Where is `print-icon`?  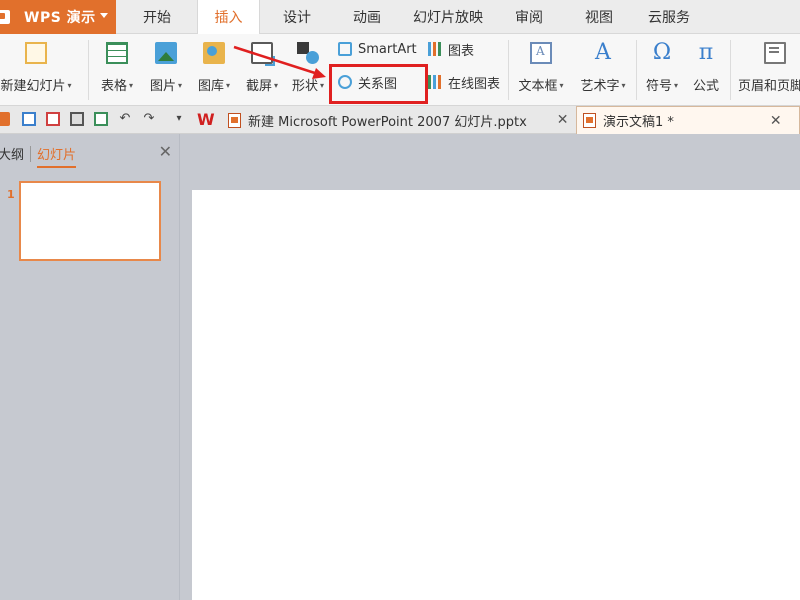
print-icon is located at coordinates (77, 119).